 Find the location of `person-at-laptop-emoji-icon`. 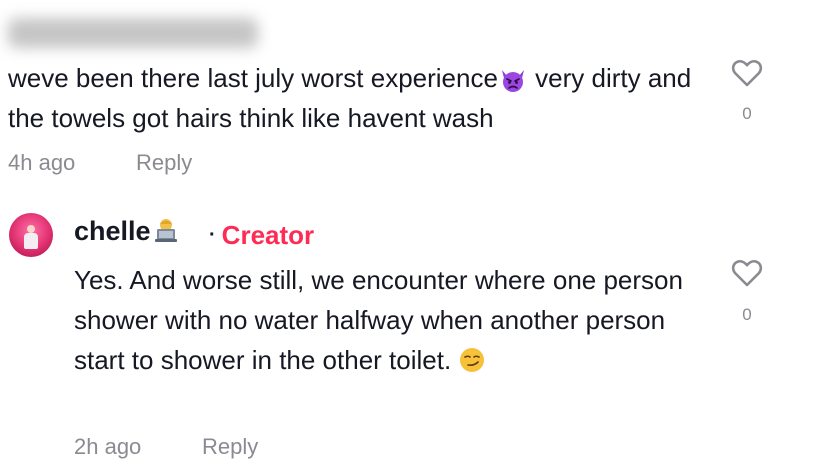

person-at-laptop-emoji-icon is located at coordinates (165, 230).